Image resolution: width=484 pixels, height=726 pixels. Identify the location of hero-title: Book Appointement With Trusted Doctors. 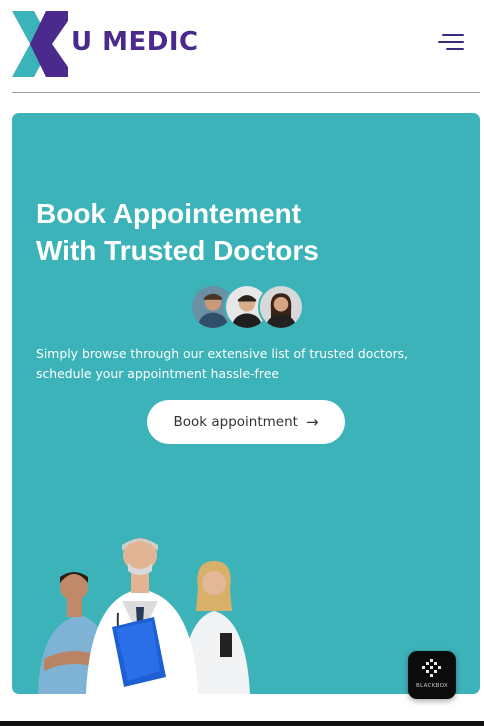
(246, 232).